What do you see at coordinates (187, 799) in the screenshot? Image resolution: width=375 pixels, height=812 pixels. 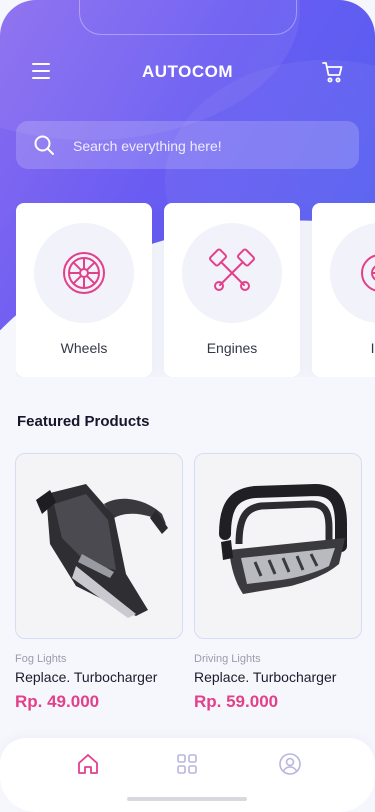 I see `home-indicator` at bounding box center [187, 799].